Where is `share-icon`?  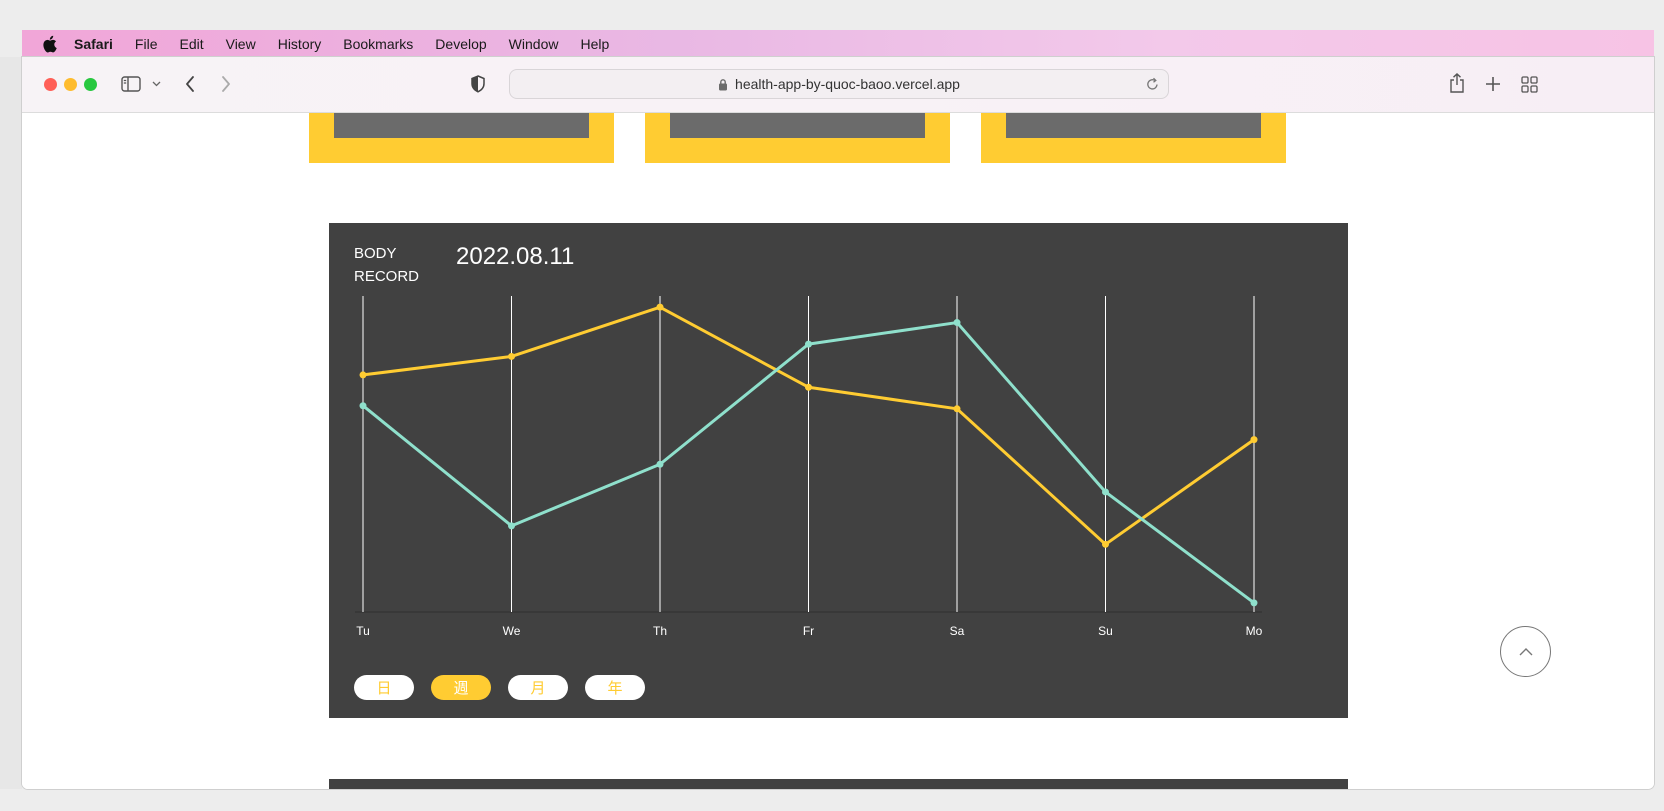
share-icon is located at coordinates (1457, 83).